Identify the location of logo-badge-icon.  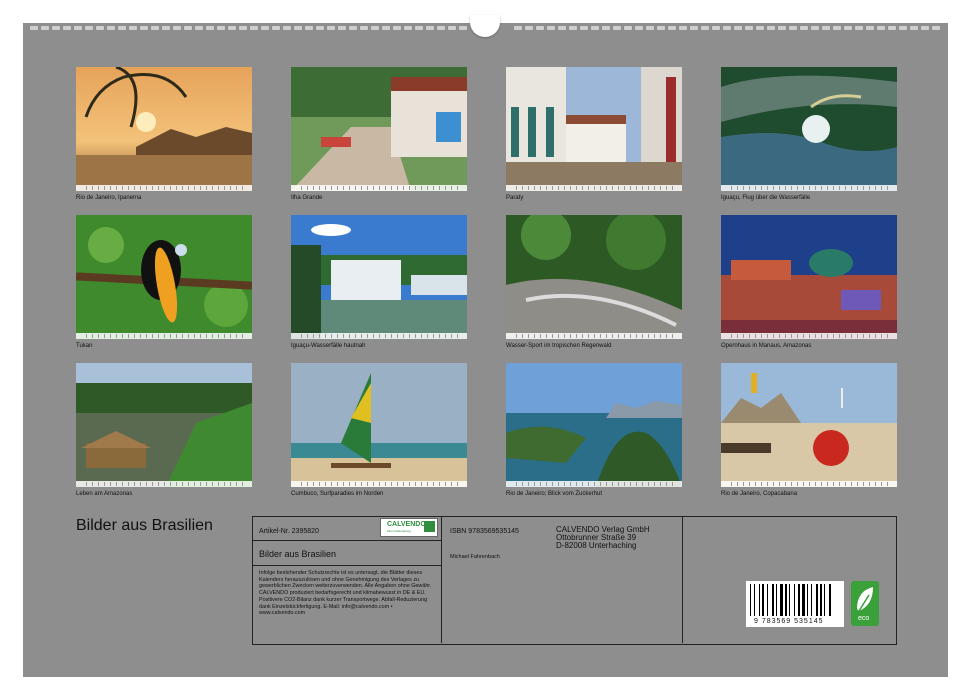
(429, 526).